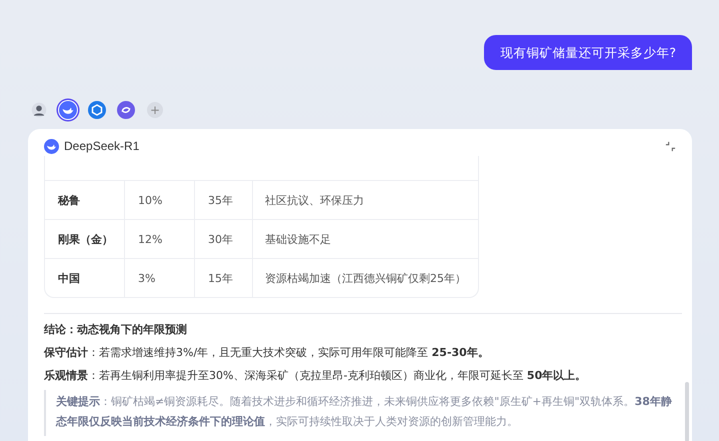 Image resolution: width=719 pixels, height=441 pixels. What do you see at coordinates (670, 146) in the screenshot?
I see `collapse-icon` at bounding box center [670, 146].